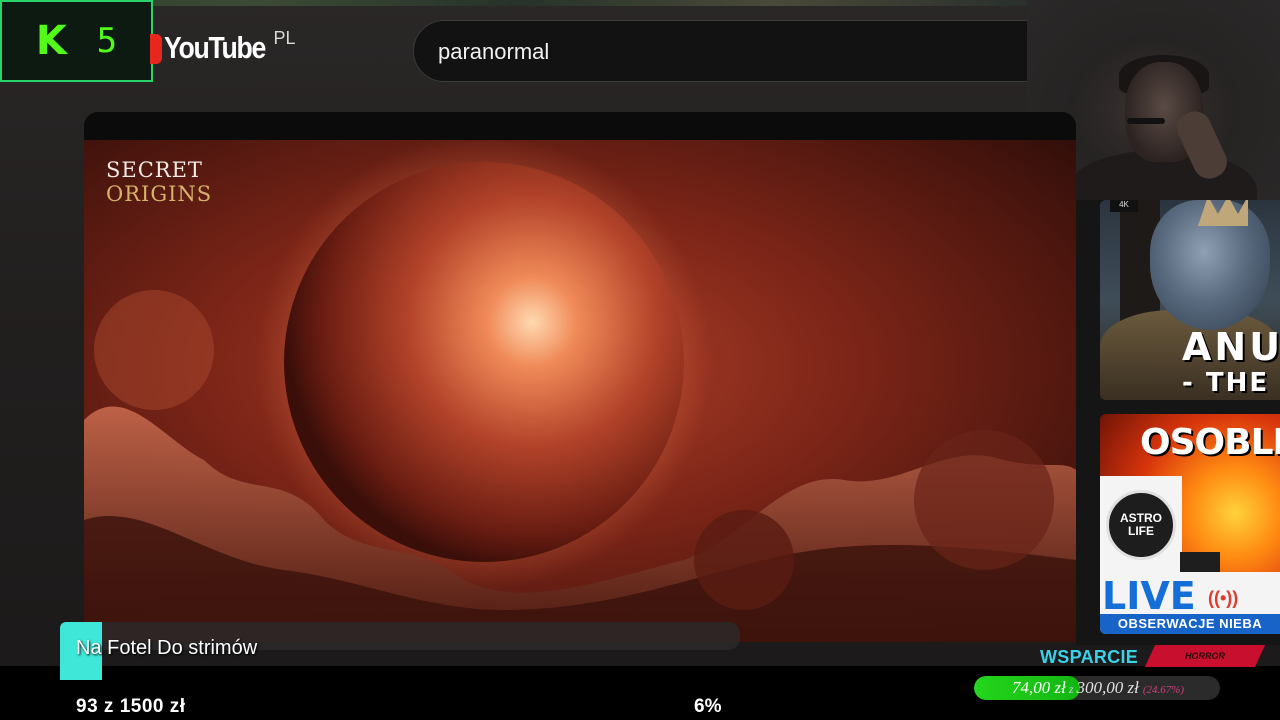 The height and width of the screenshot is (720, 1280). I want to click on quality-badge: 4K, so click(1124, 206).